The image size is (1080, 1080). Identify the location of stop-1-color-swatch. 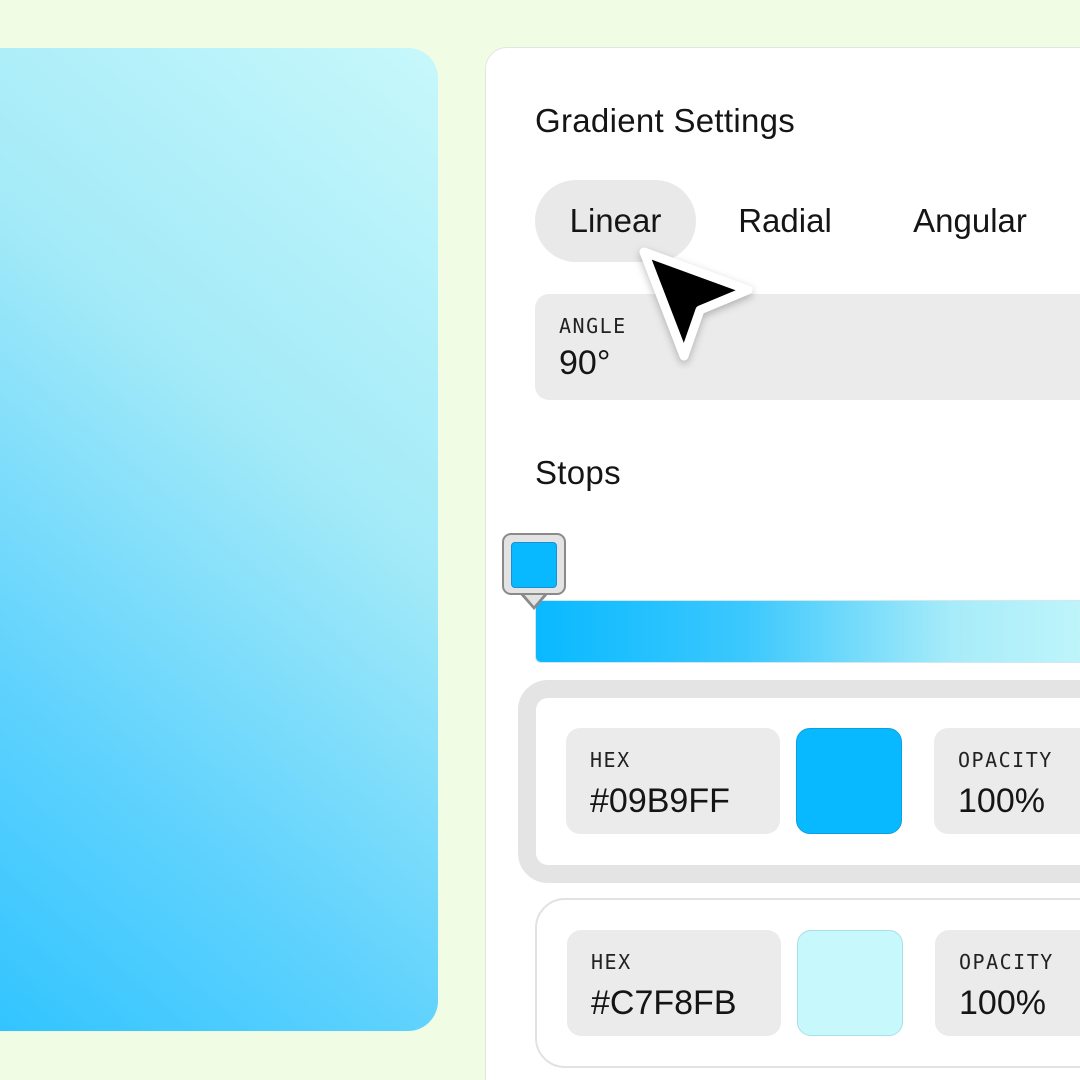
(849, 781).